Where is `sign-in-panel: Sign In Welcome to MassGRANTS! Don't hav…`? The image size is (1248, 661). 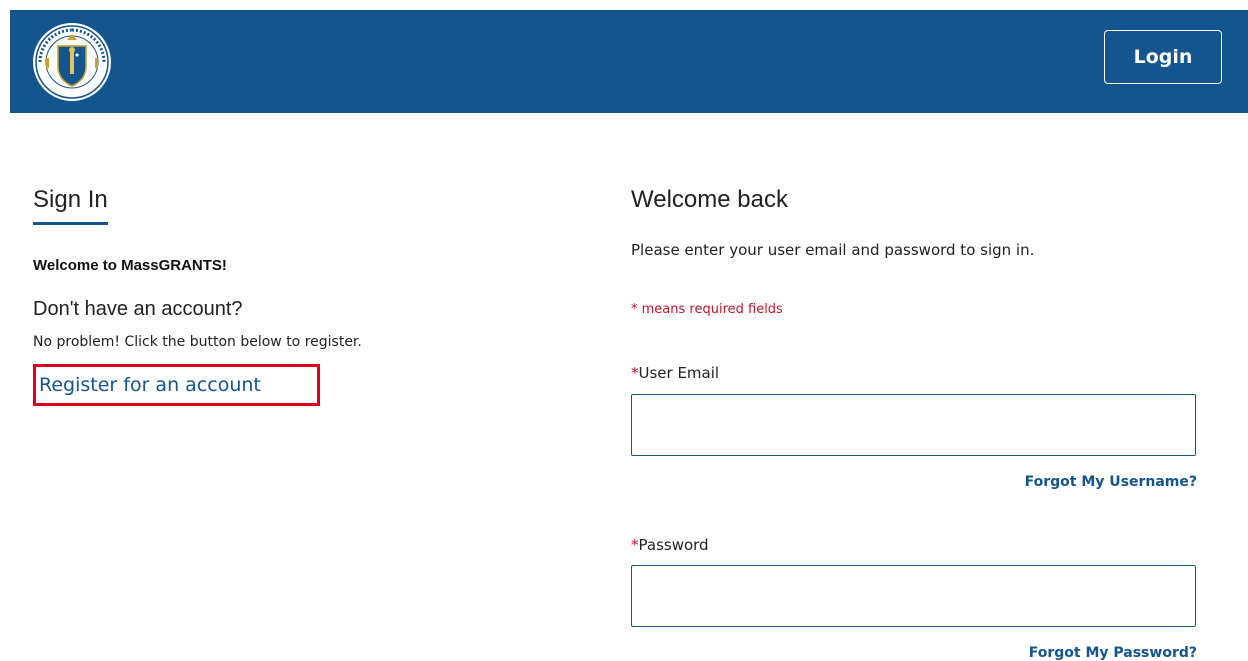
sign-in-panel: Sign In Welcome to MassGRANTS! Don't hav… is located at coordinates (283, 296).